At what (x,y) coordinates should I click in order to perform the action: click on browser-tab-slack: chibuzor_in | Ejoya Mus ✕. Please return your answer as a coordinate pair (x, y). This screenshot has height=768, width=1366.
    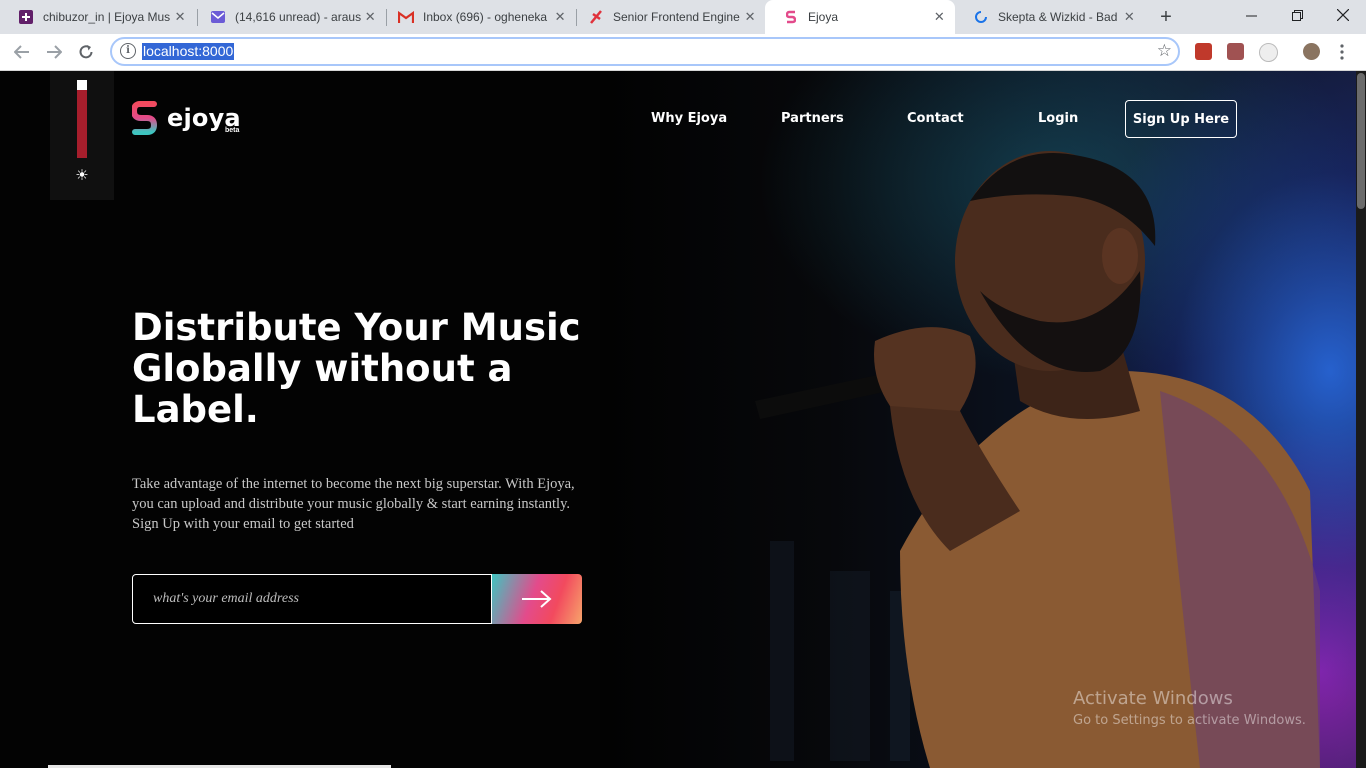
    Looking at the image, I should click on (98, 17).